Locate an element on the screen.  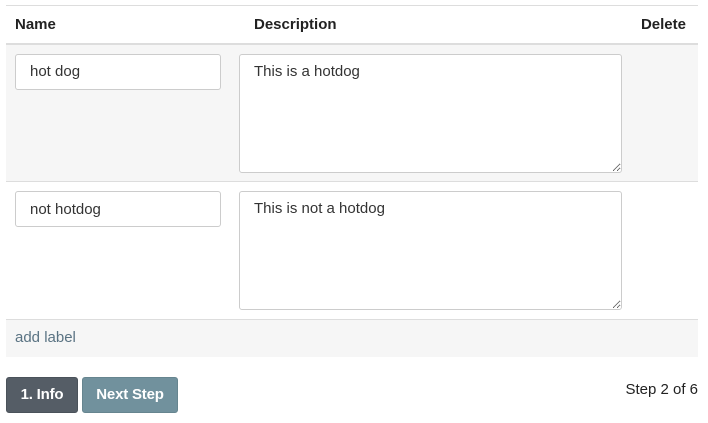
step-indicator: Step 2 of 6 is located at coordinates (661, 389).